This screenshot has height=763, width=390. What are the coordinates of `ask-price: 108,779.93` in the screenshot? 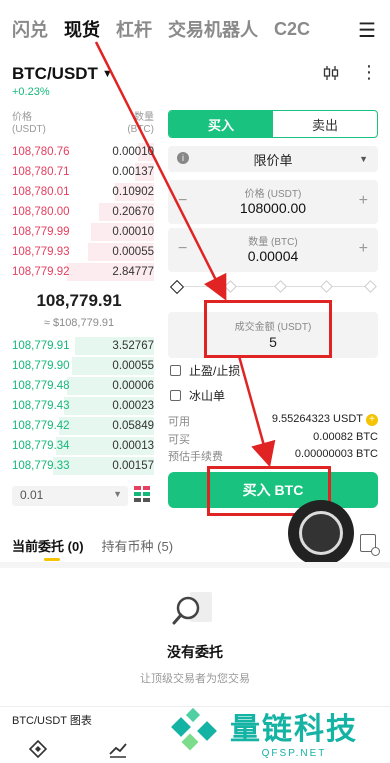 It's located at (41, 252).